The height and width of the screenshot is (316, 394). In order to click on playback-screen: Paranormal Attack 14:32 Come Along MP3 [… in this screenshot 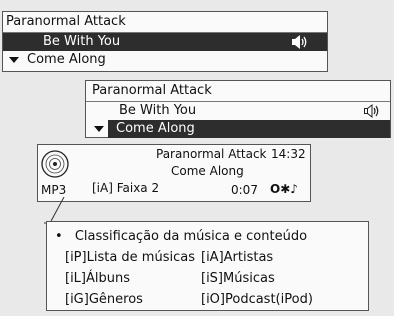, I will do `click(174, 173)`.